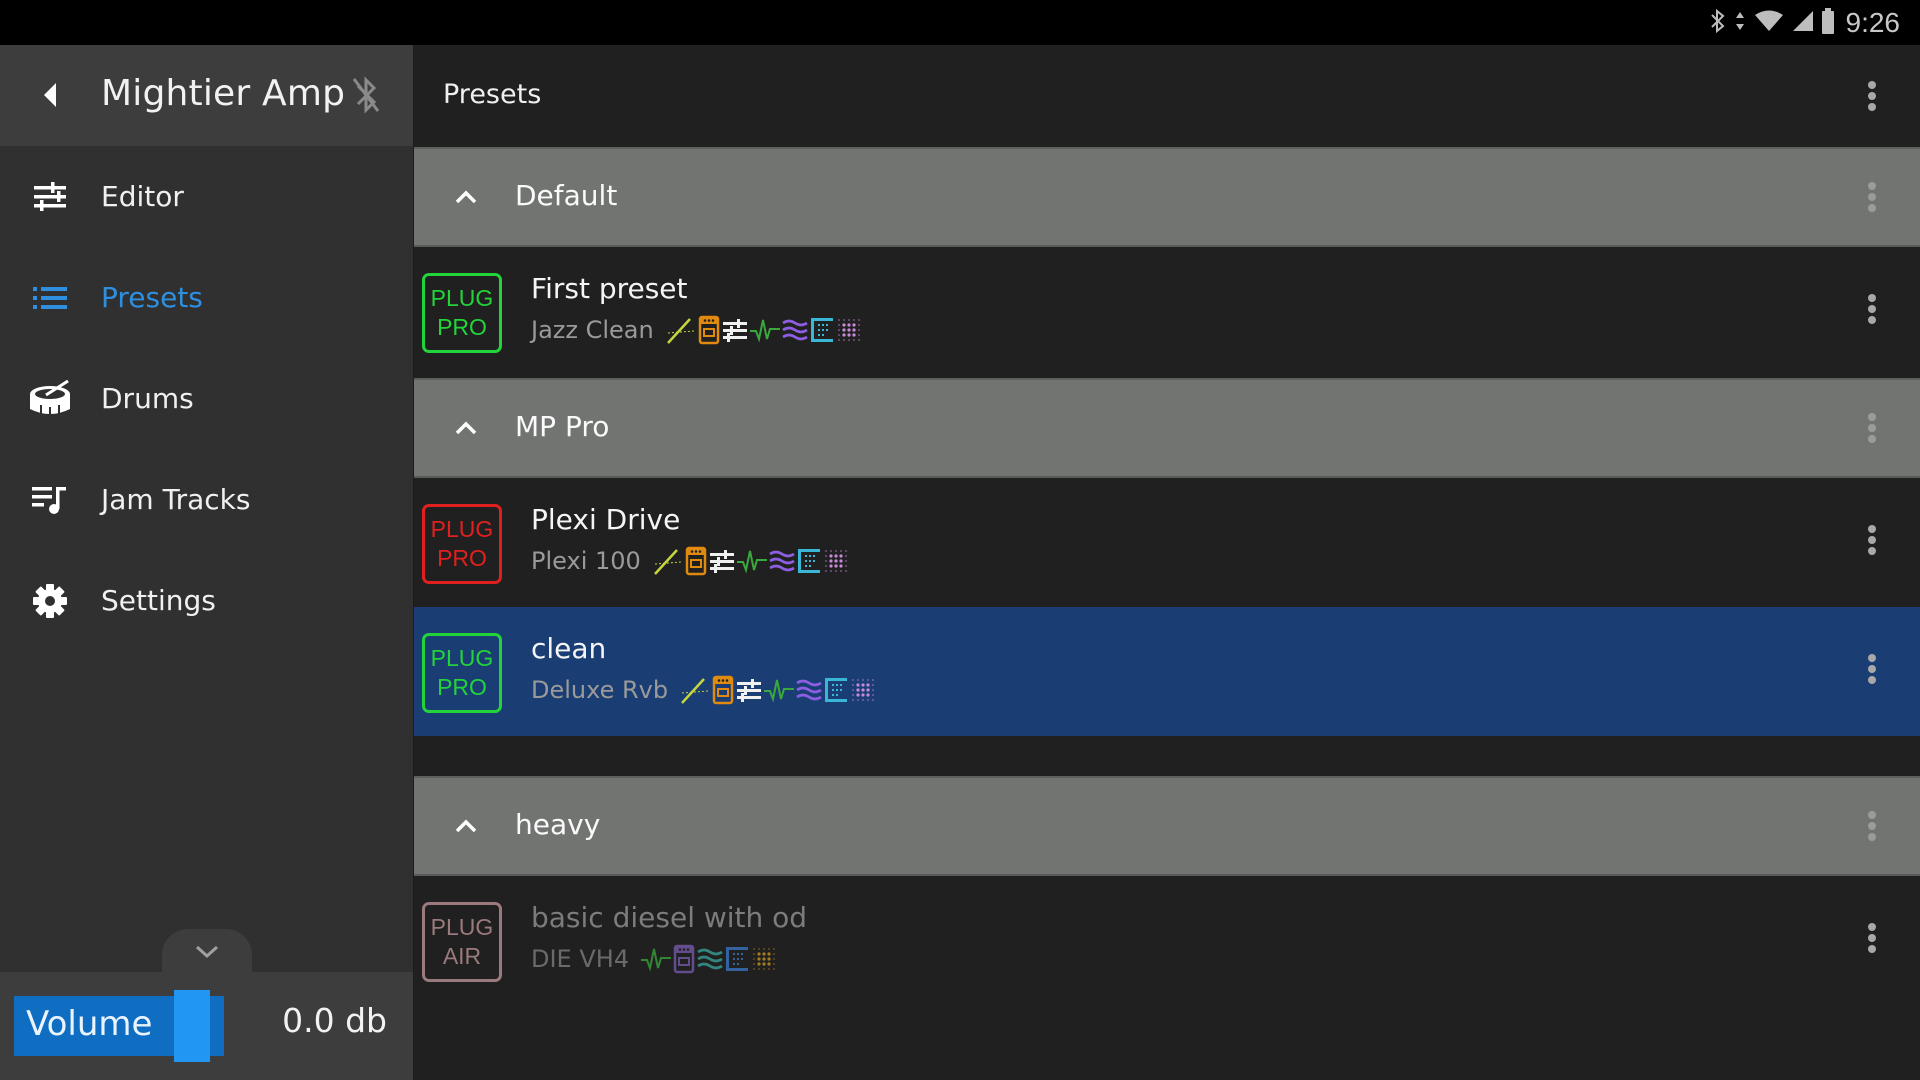 This screenshot has width=1920, height=1080. What do you see at coordinates (1167, 756) in the screenshot?
I see `list-spacer` at bounding box center [1167, 756].